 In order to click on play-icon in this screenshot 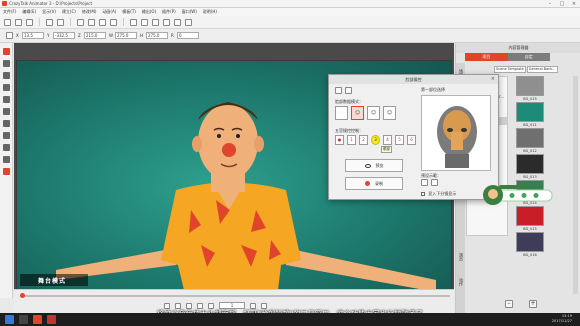, I will do `click(189, 305)`.